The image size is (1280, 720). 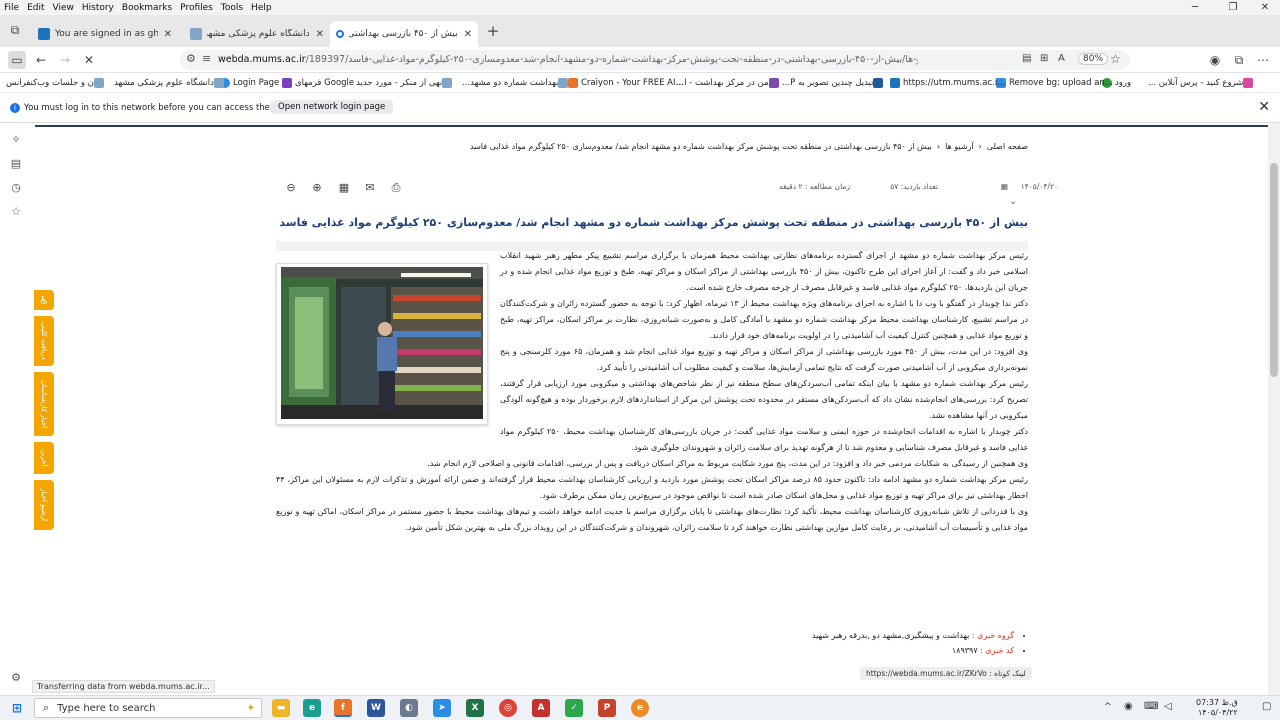 I want to click on menu-edit: Edit, so click(x=35, y=8).